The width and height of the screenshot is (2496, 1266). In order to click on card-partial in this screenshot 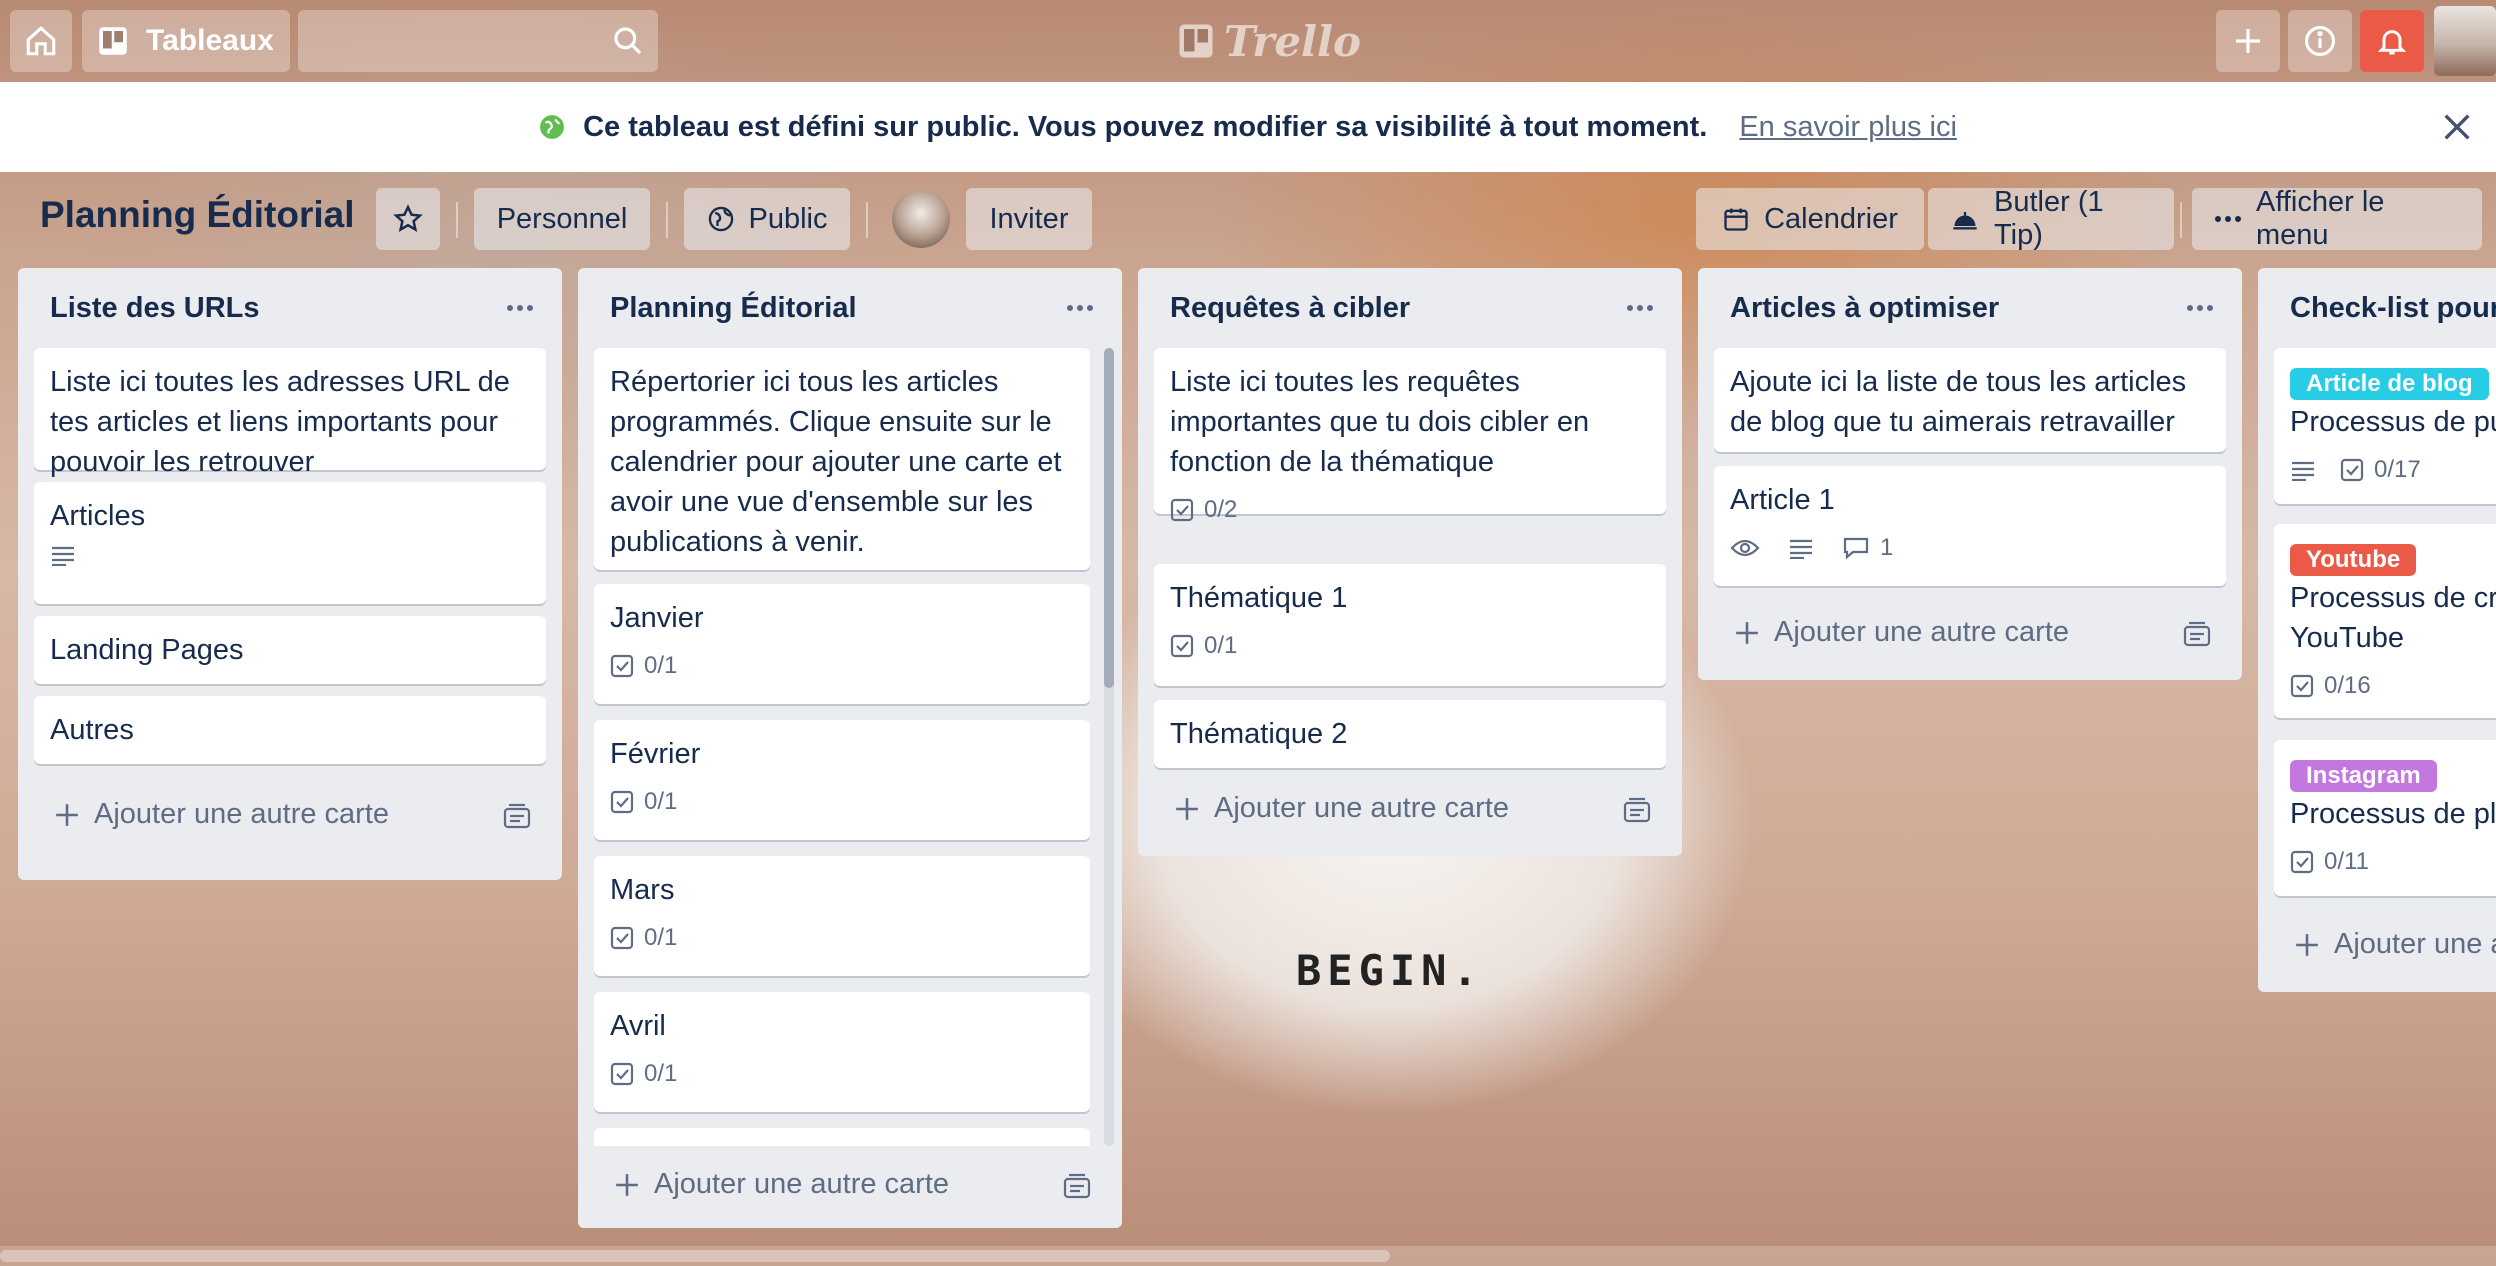, I will do `click(842, 1137)`.